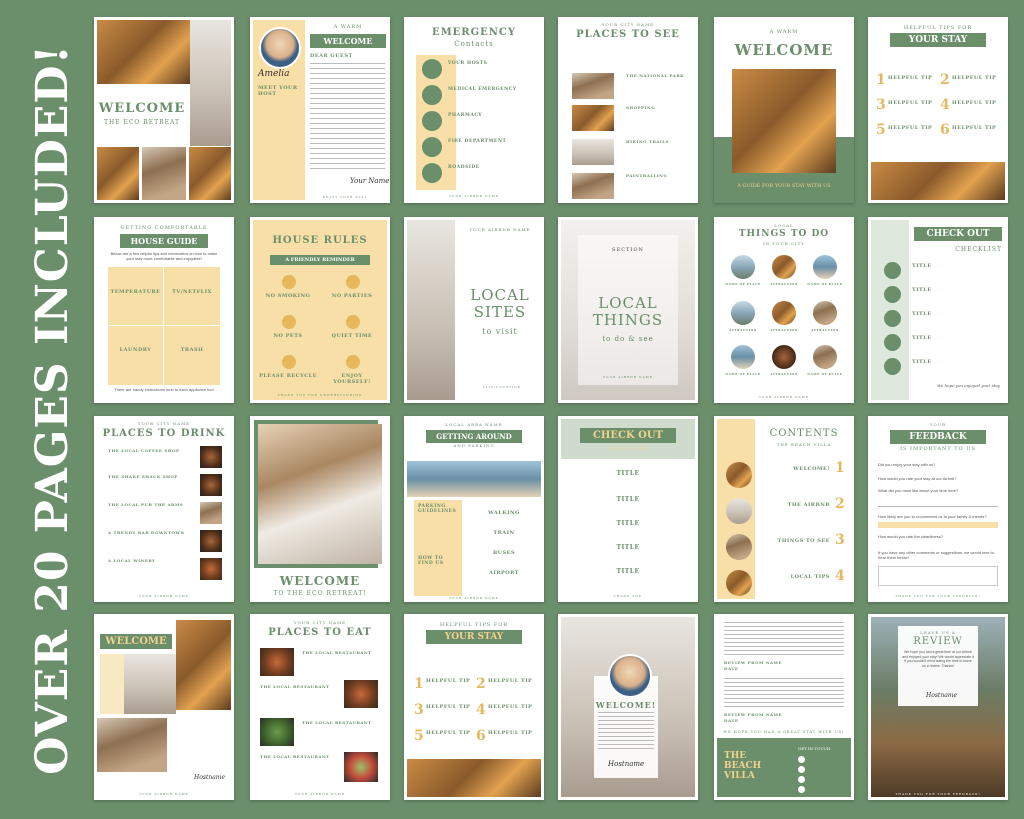  What do you see at coordinates (938, 28) in the screenshot?
I see `tips-label: HELPFUL TIPS FOR` at bounding box center [938, 28].